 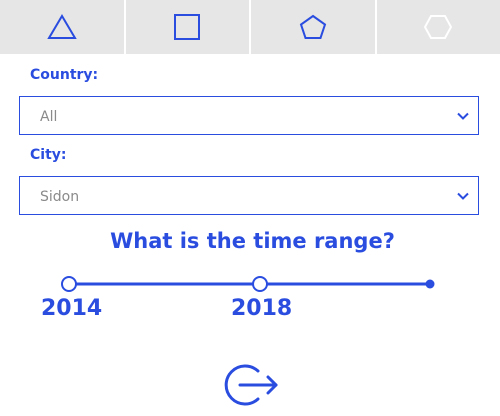 I want to click on end-year-label: 2018, so click(x=261, y=308).